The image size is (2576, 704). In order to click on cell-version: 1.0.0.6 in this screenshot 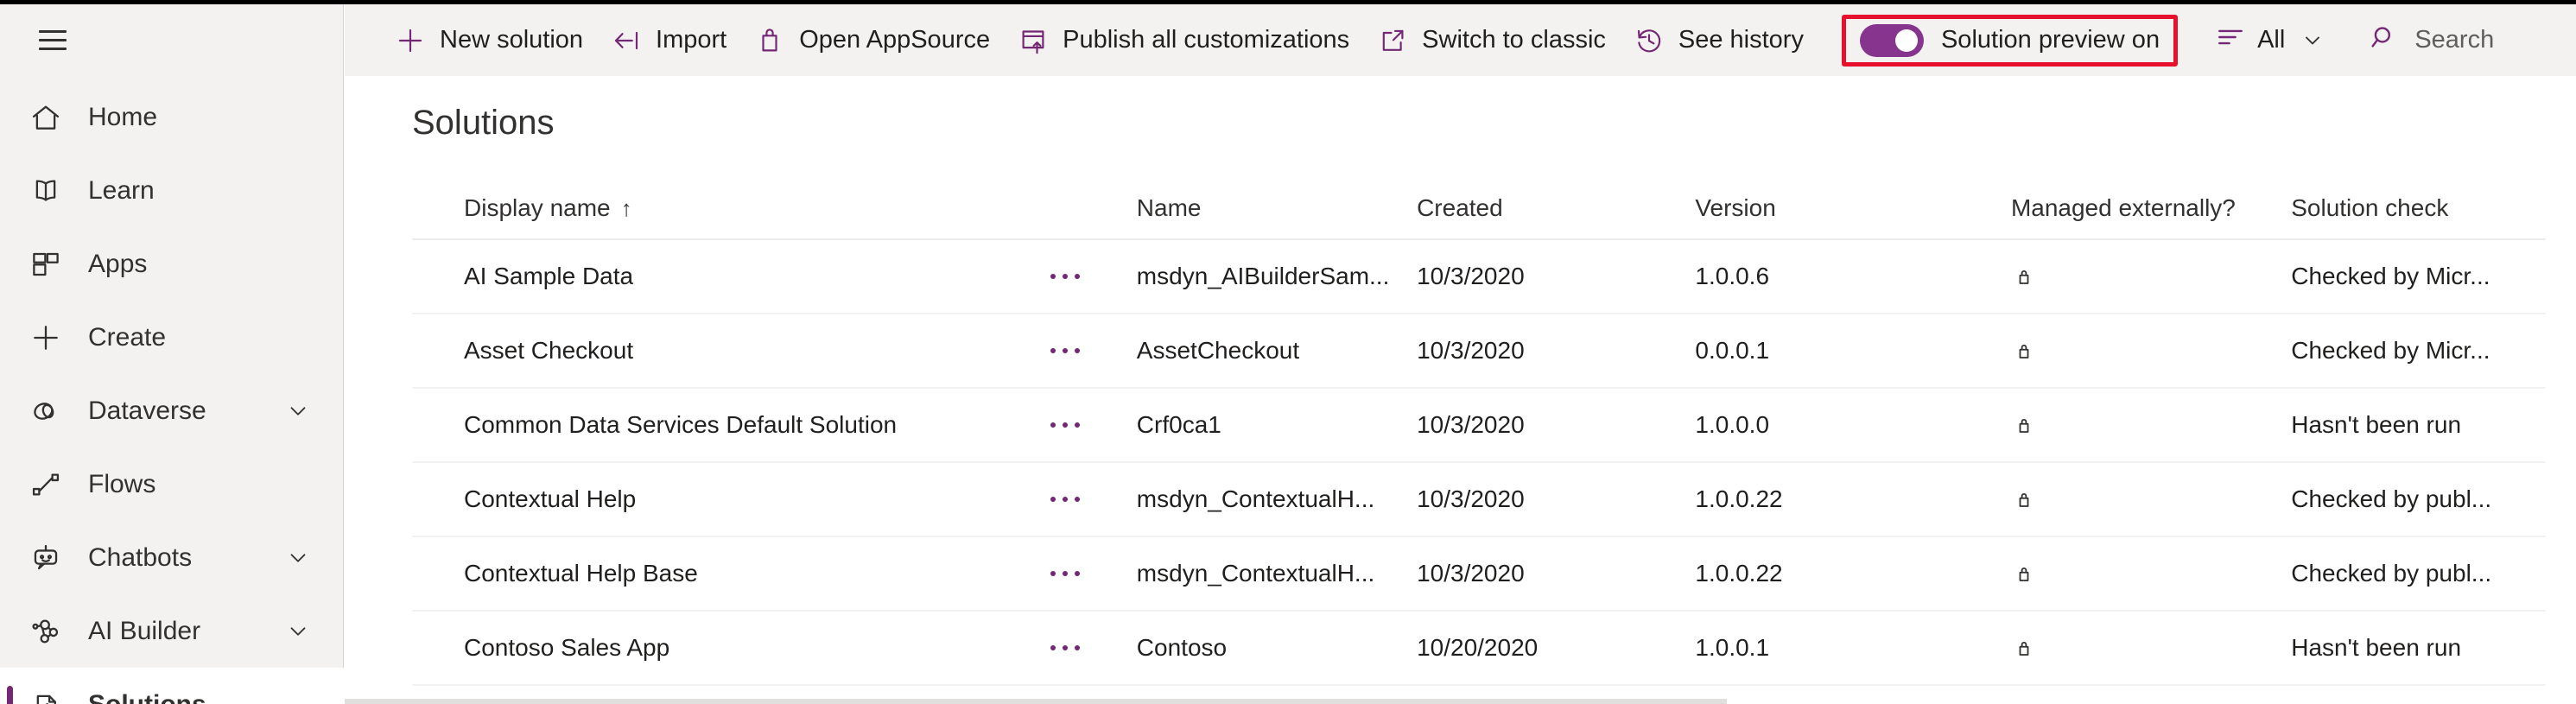, I will do `click(1732, 276)`.